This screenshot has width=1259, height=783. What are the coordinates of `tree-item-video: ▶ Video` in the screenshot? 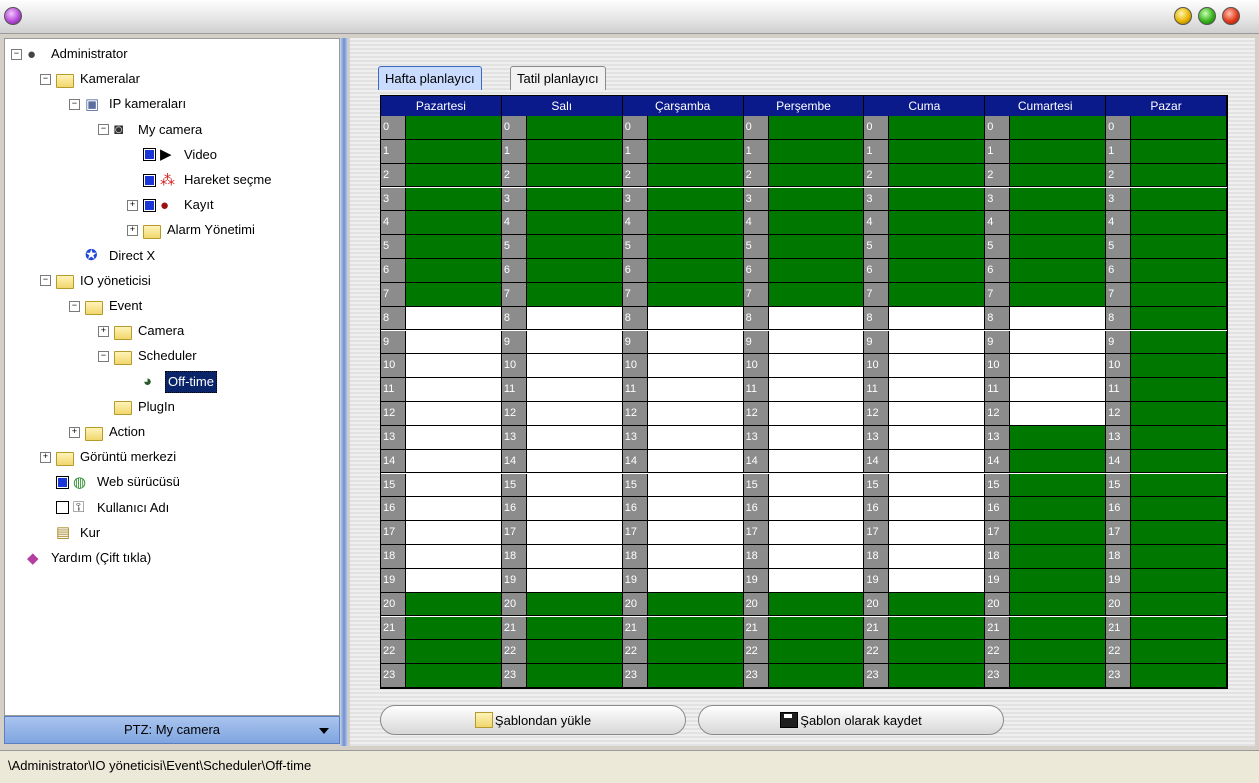 It's located at (173, 155).